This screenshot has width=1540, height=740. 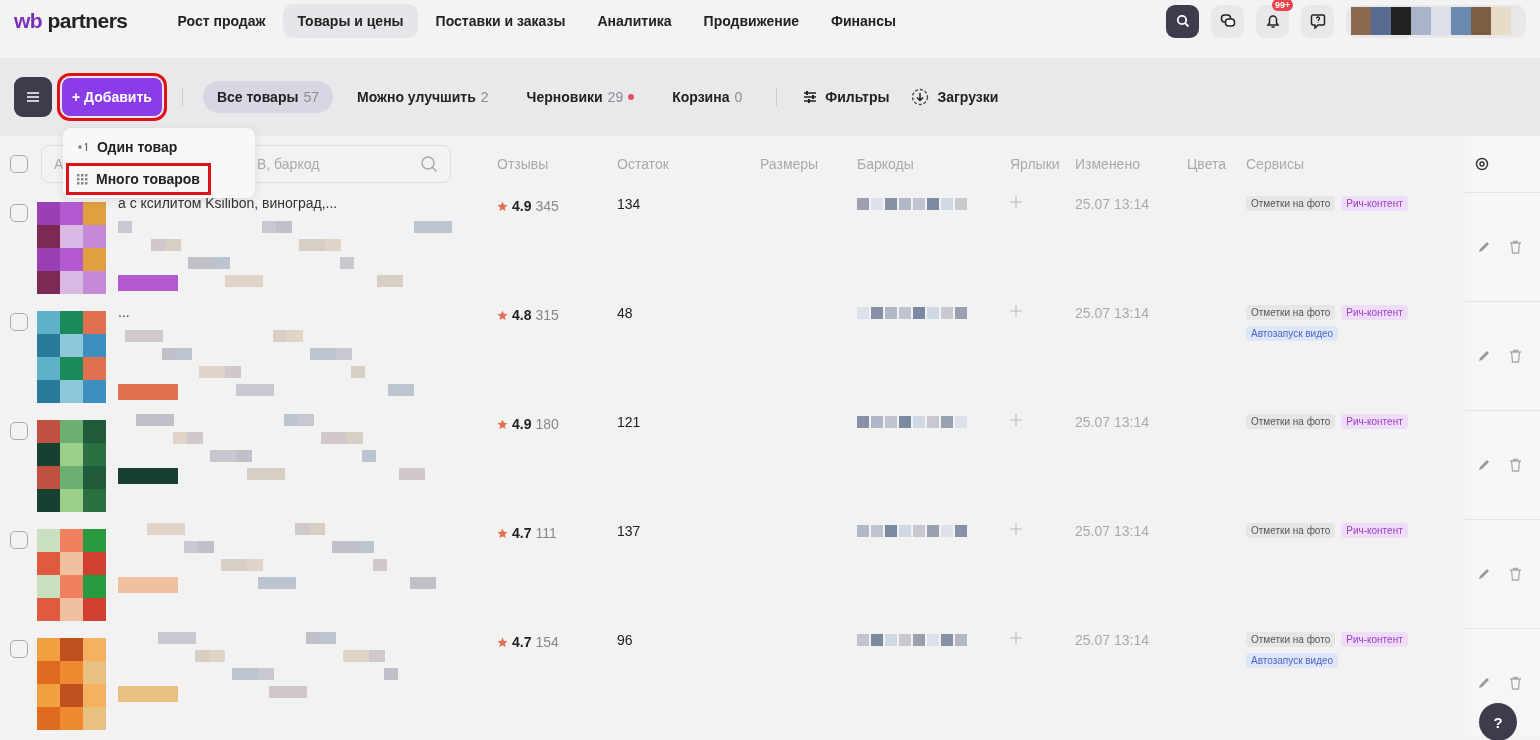 I want to click on review-count: 315, so click(x=547, y=315).